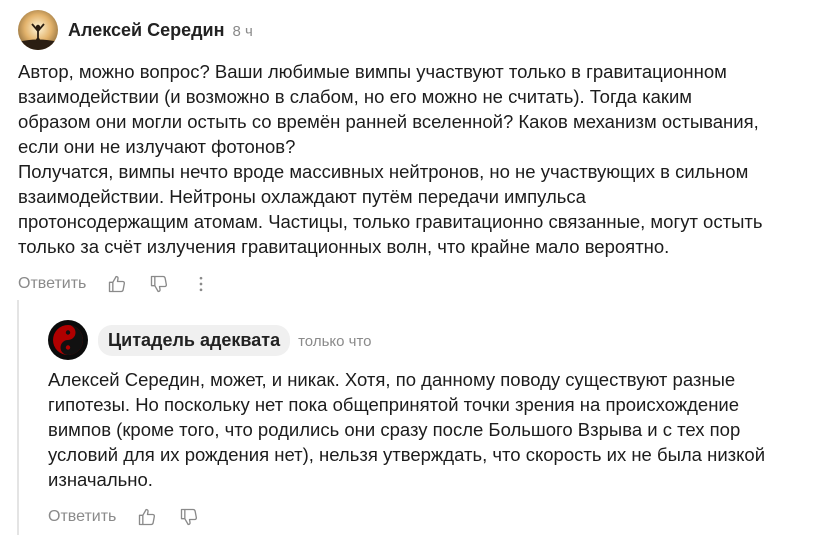 The width and height of the screenshot is (838, 535). What do you see at coordinates (201, 284) in the screenshot?
I see `more-options-icon` at bounding box center [201, 284].